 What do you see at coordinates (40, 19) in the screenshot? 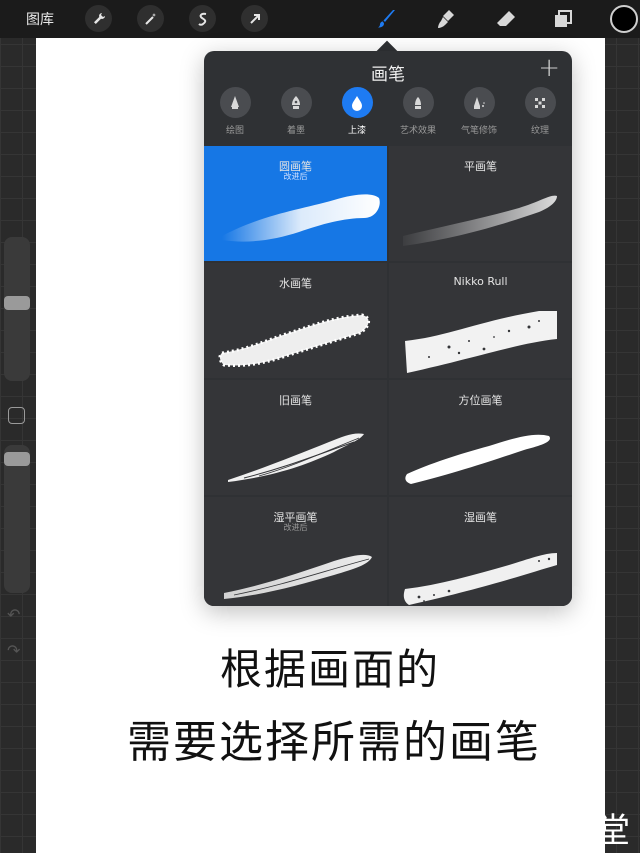
I see `gallery-link: 图库` at bounding box center [40, 19].